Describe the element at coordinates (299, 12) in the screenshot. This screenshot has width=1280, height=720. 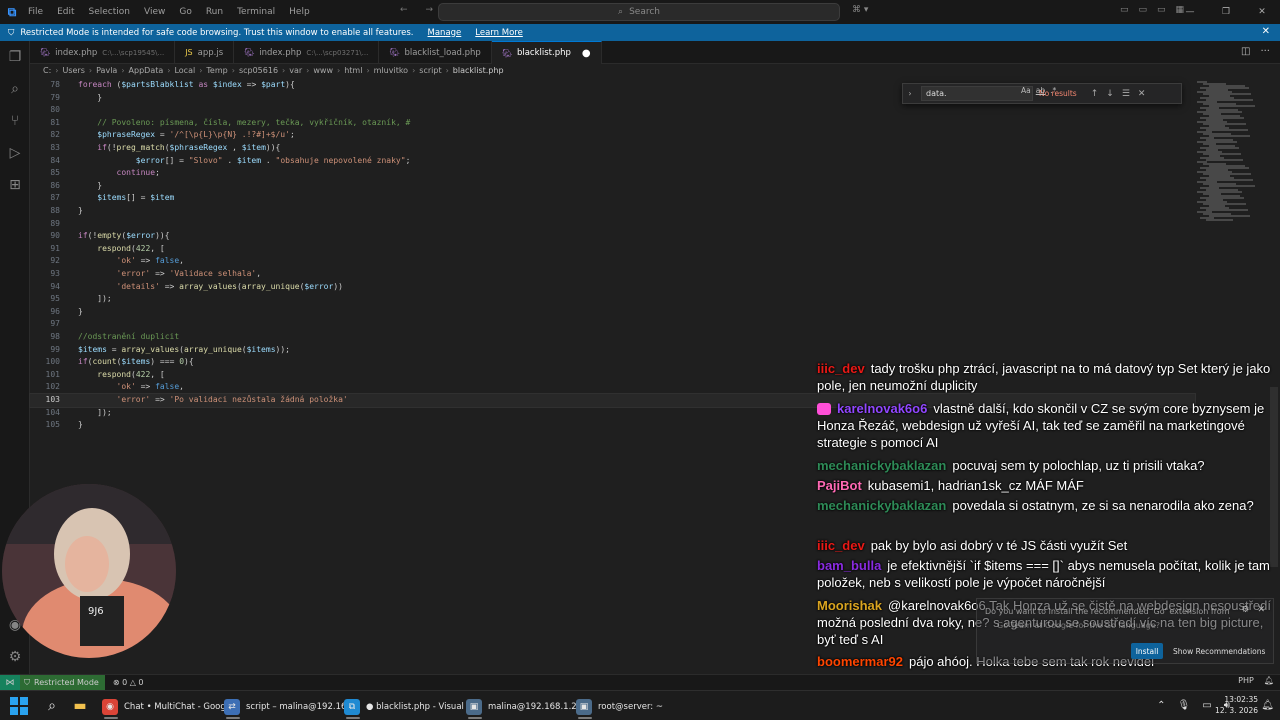
I see `menu-help: Help` at that location.